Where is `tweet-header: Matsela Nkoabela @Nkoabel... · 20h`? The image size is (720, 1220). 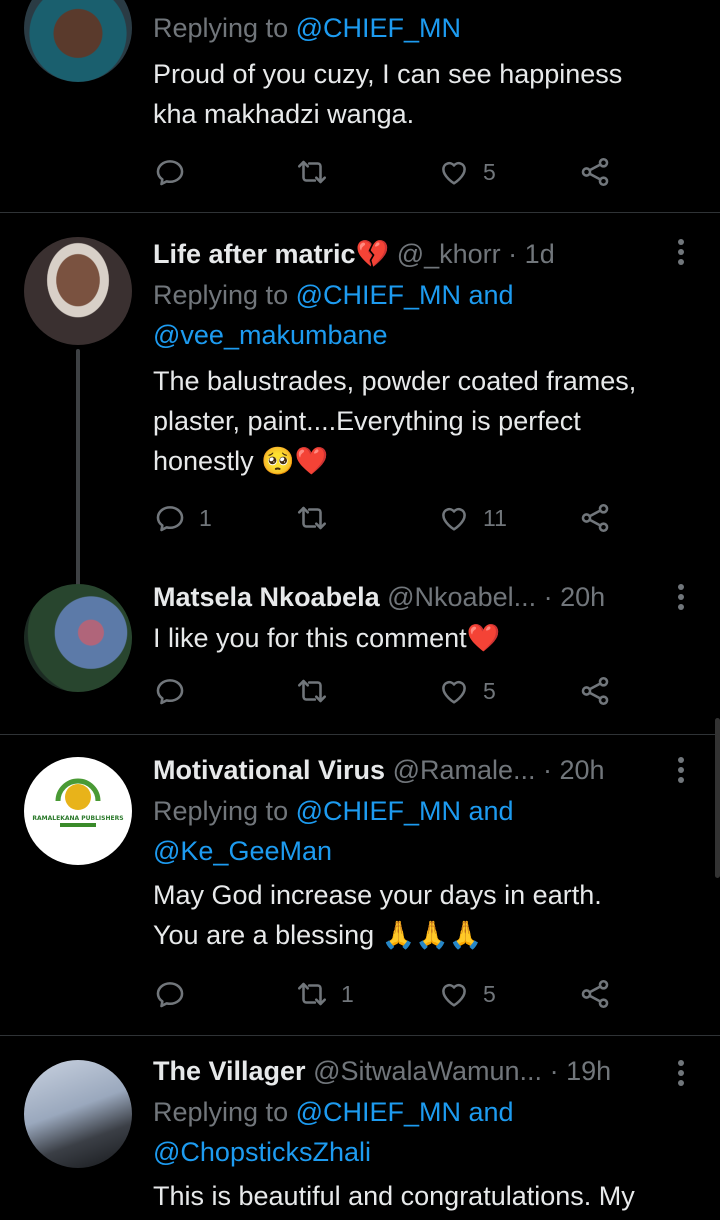
tweet-header: Matsela Nkoabela @Nkoabel... · 20h is located at coordinates (427, 598).